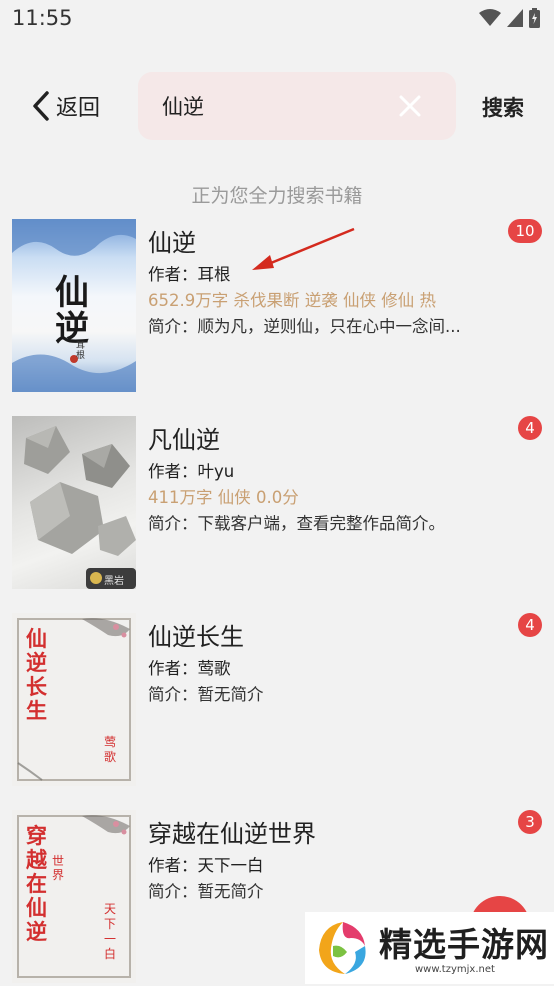  What do you see at coordinates (530, 822) in the screenshot?
I see `count-badge: 3` at bounding box center [530, 822].